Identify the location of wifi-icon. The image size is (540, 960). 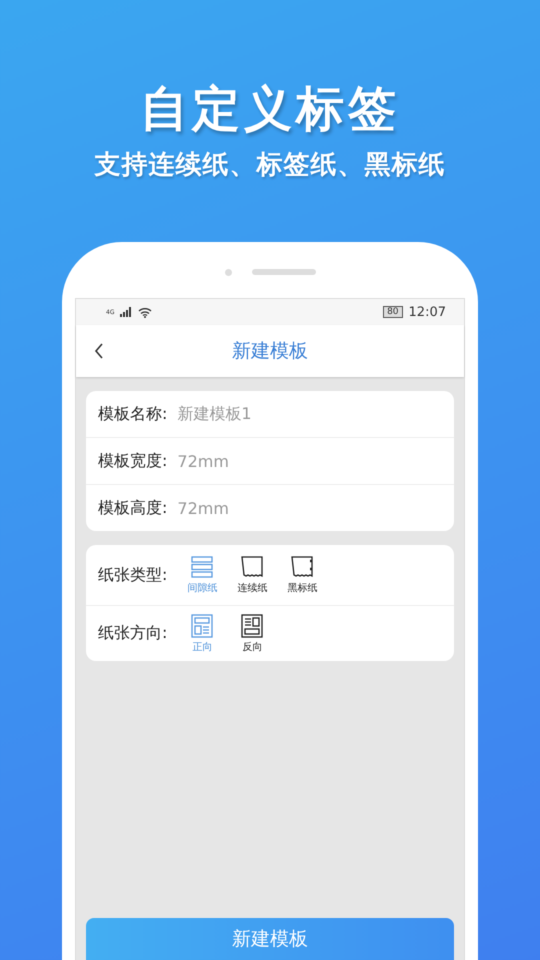
(145, 312).